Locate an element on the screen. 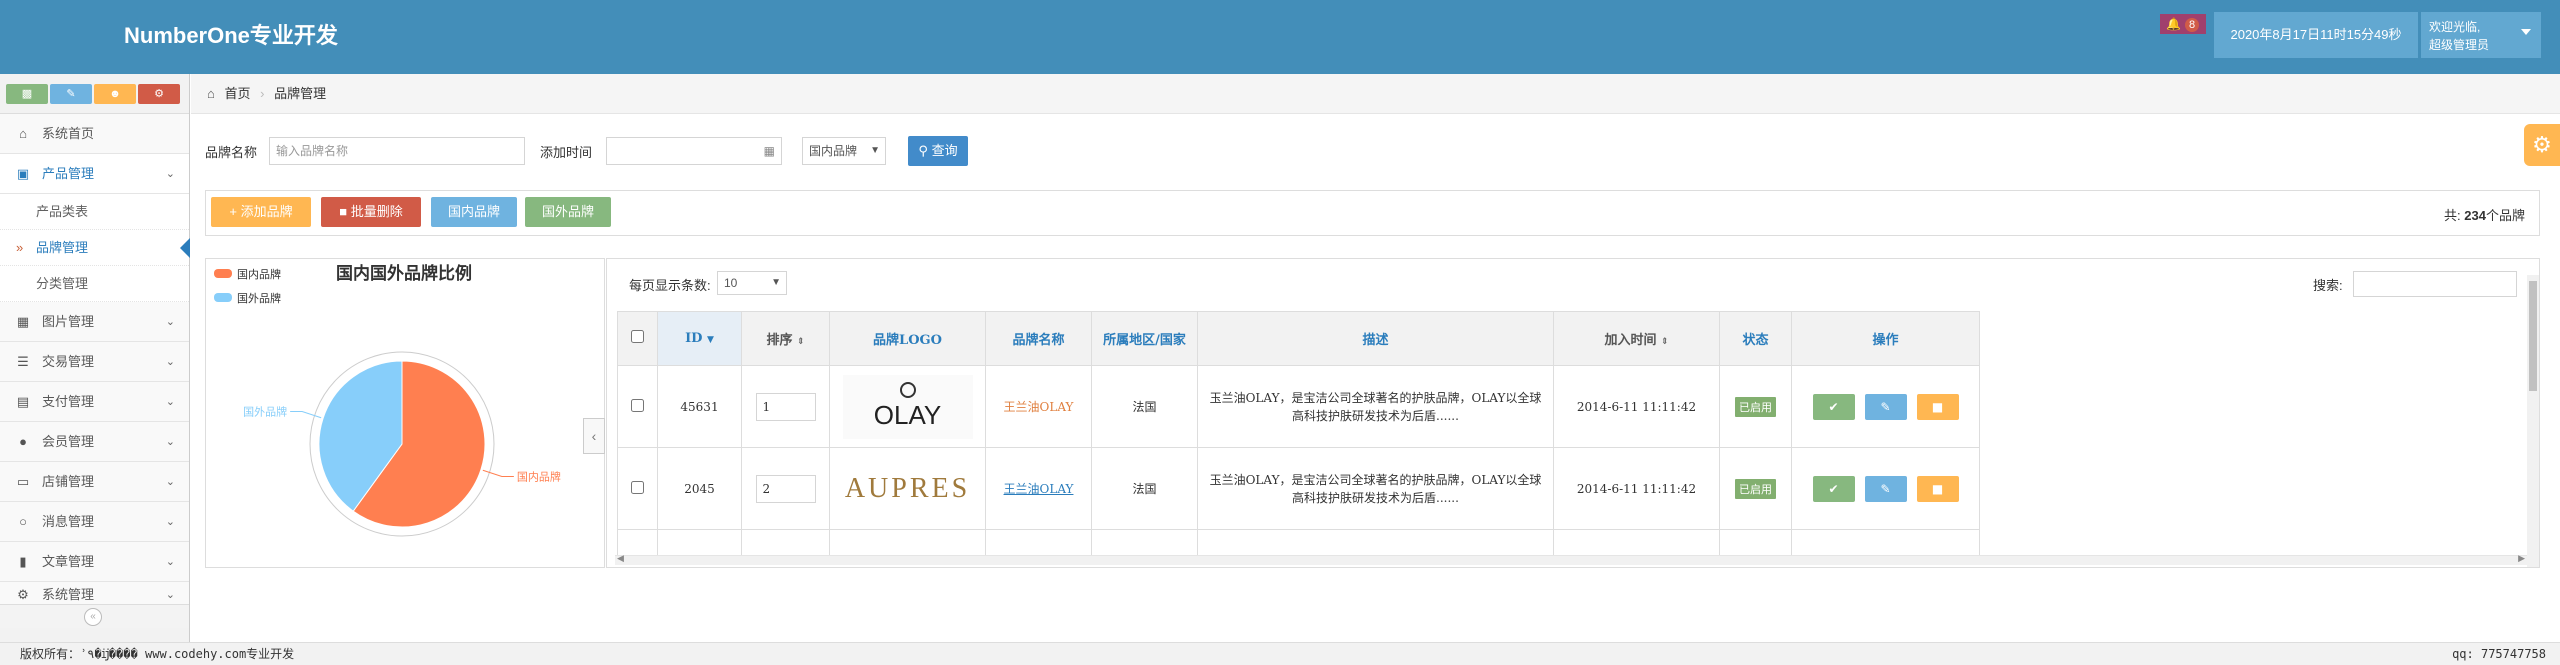  sidebar-item-label: 店铺管理 is located at coordinates (68, 481).